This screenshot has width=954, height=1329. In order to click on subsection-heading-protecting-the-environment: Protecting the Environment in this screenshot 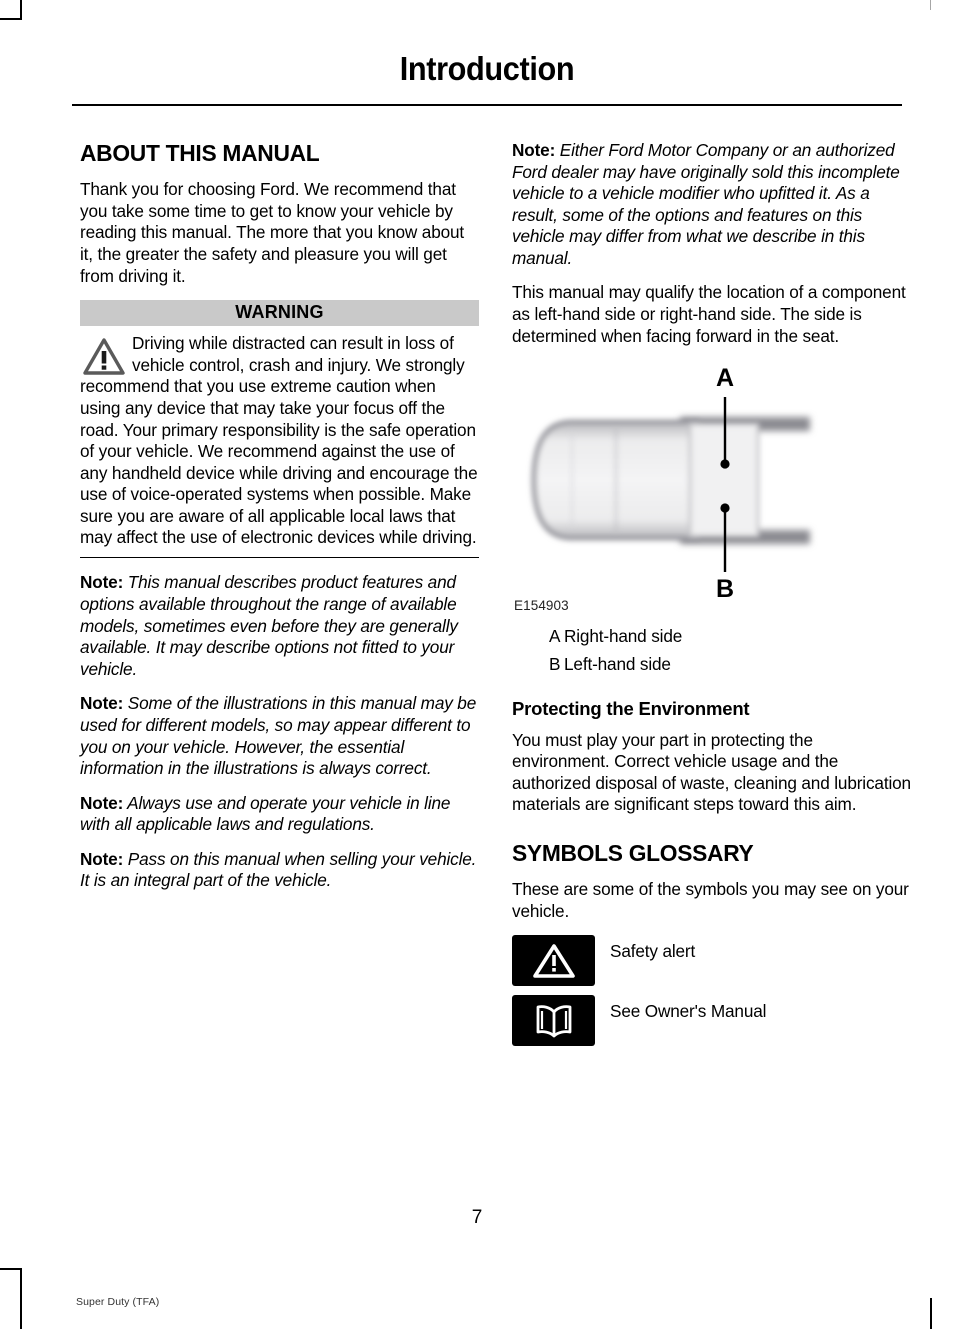, I will do `click(631, 709)`.